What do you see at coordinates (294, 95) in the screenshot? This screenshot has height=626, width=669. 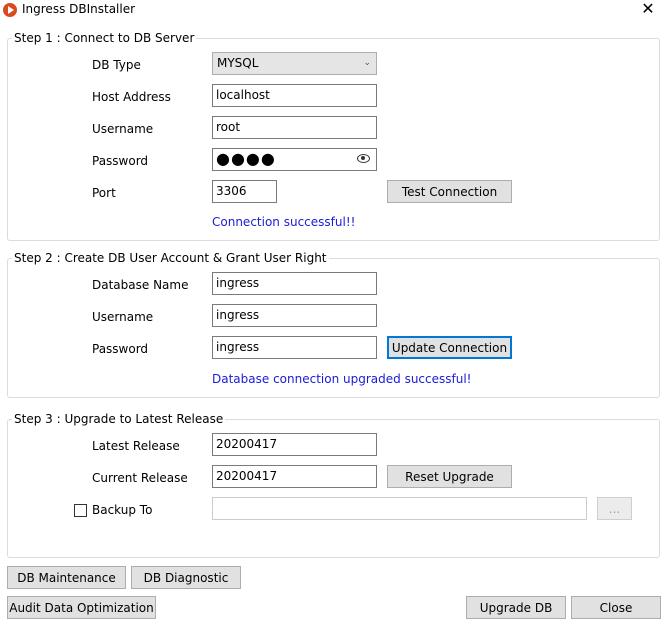 I see `host-address-input: localhost` at bounding box center [294, 95].